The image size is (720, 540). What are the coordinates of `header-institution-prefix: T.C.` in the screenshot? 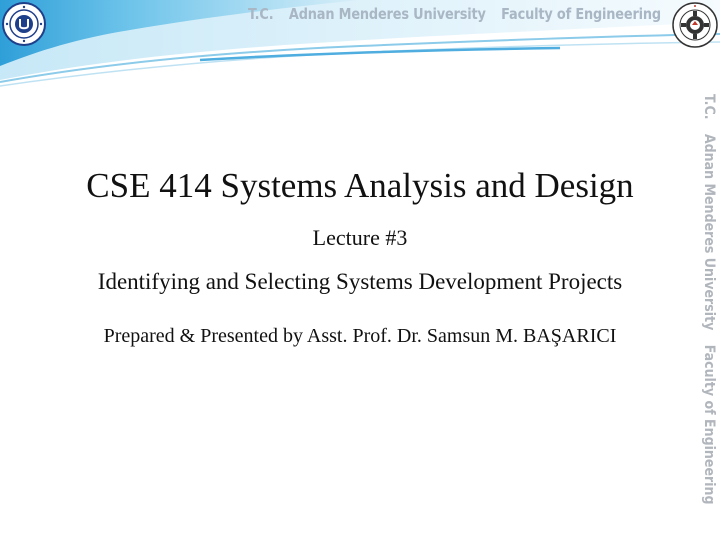 It's located at (261, 14).